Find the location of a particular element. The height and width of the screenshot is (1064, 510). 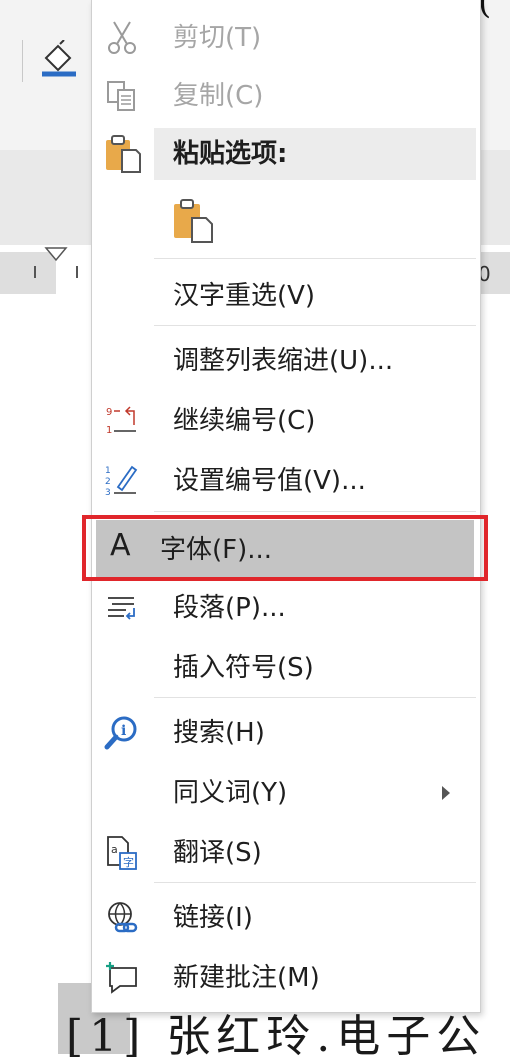

menu-item-reconvert: 汉字重选(V) is located at coordinates (286, 296).